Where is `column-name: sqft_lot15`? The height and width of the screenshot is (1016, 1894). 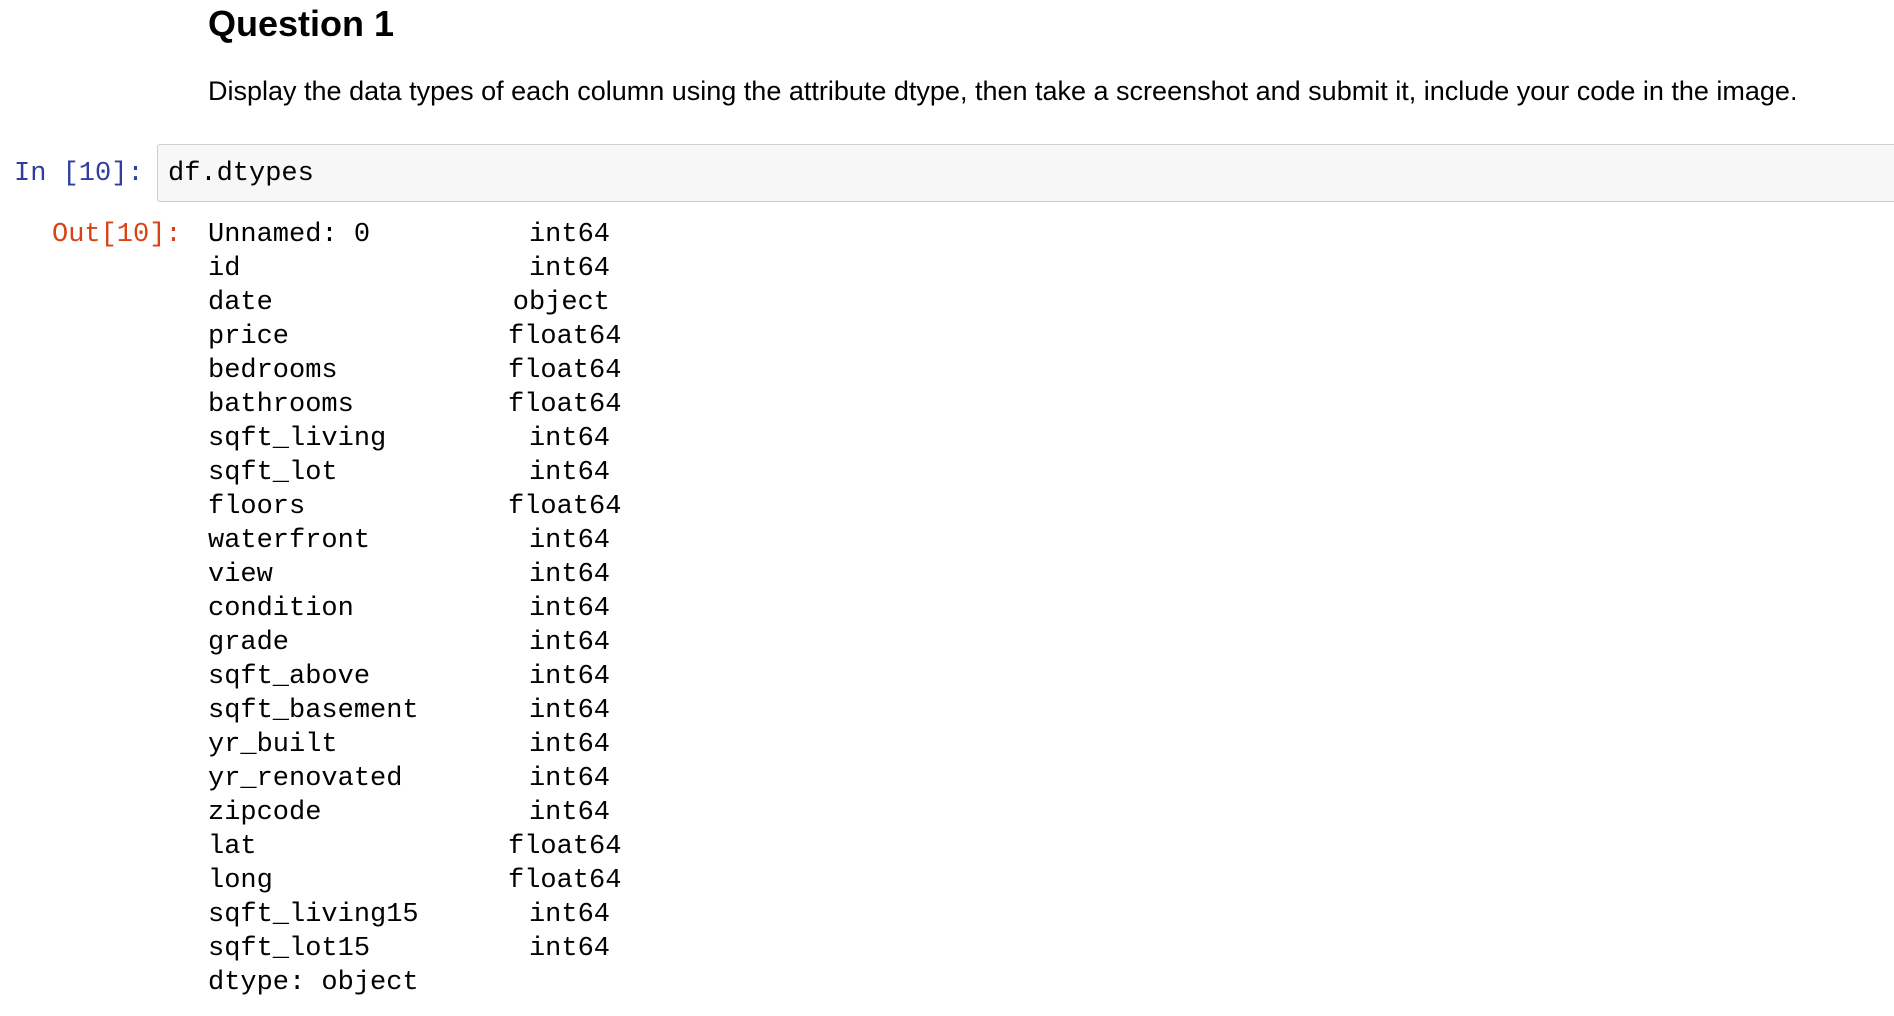
column-name: sqft_lot15 is located at coordinates (289, 949).